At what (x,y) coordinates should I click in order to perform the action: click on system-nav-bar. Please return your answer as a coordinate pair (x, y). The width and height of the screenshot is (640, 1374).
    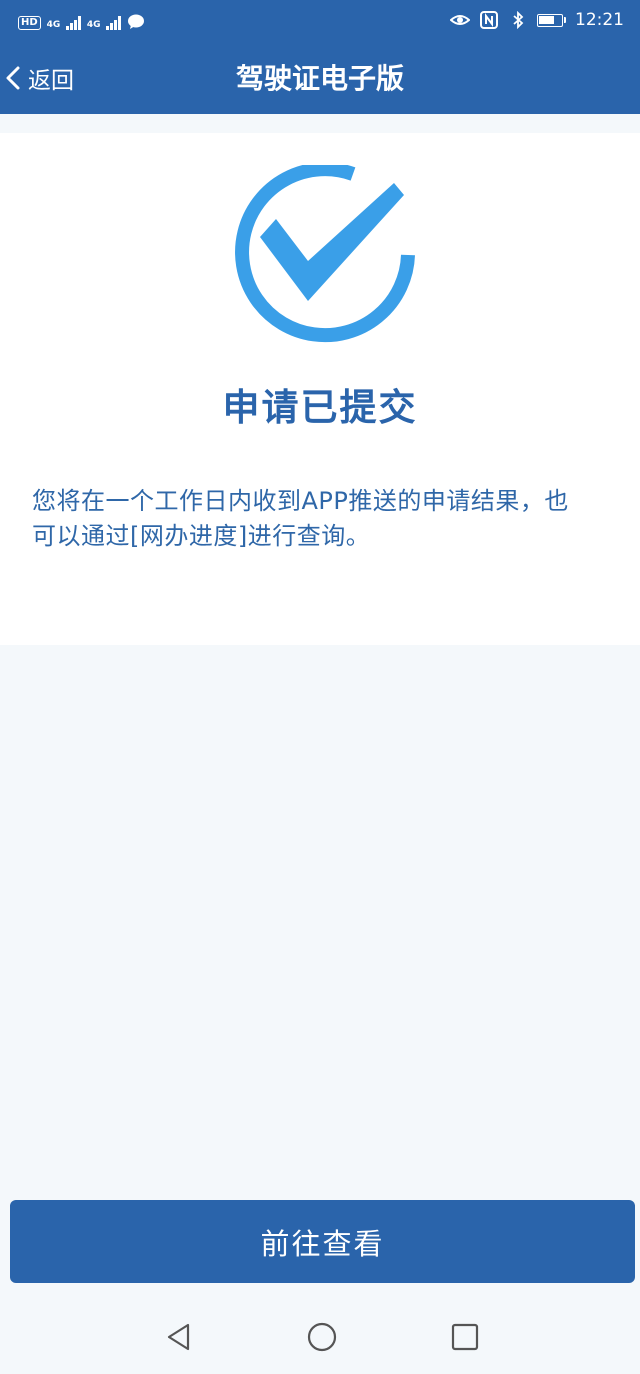
    Looking at the image, I should click on (320, 1337).